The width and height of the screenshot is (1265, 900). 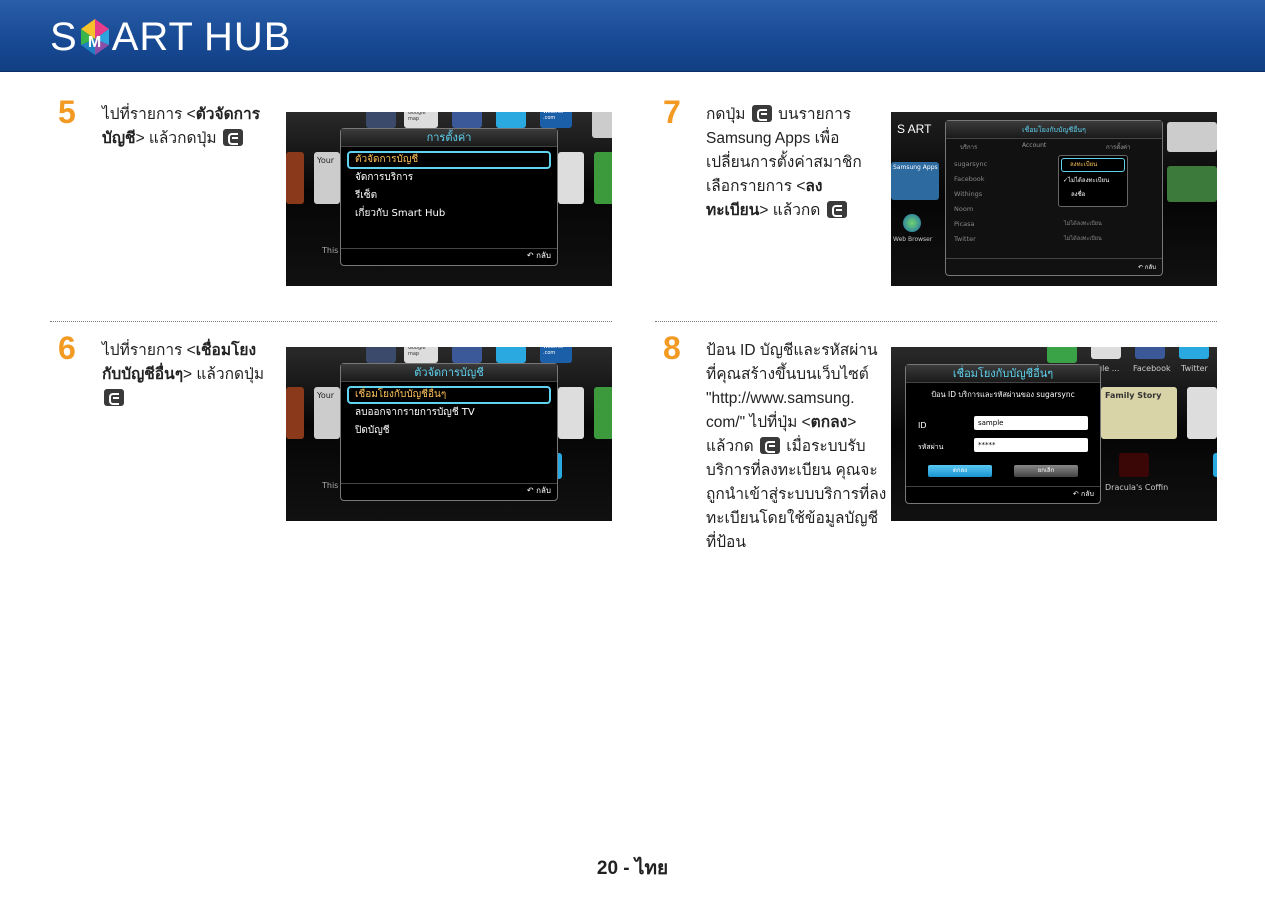 What do you see at coordinates (726, 114) in the screenshot?
I see `step-7-line1a: กดปุ่ม` at bounding box center [726, 114].